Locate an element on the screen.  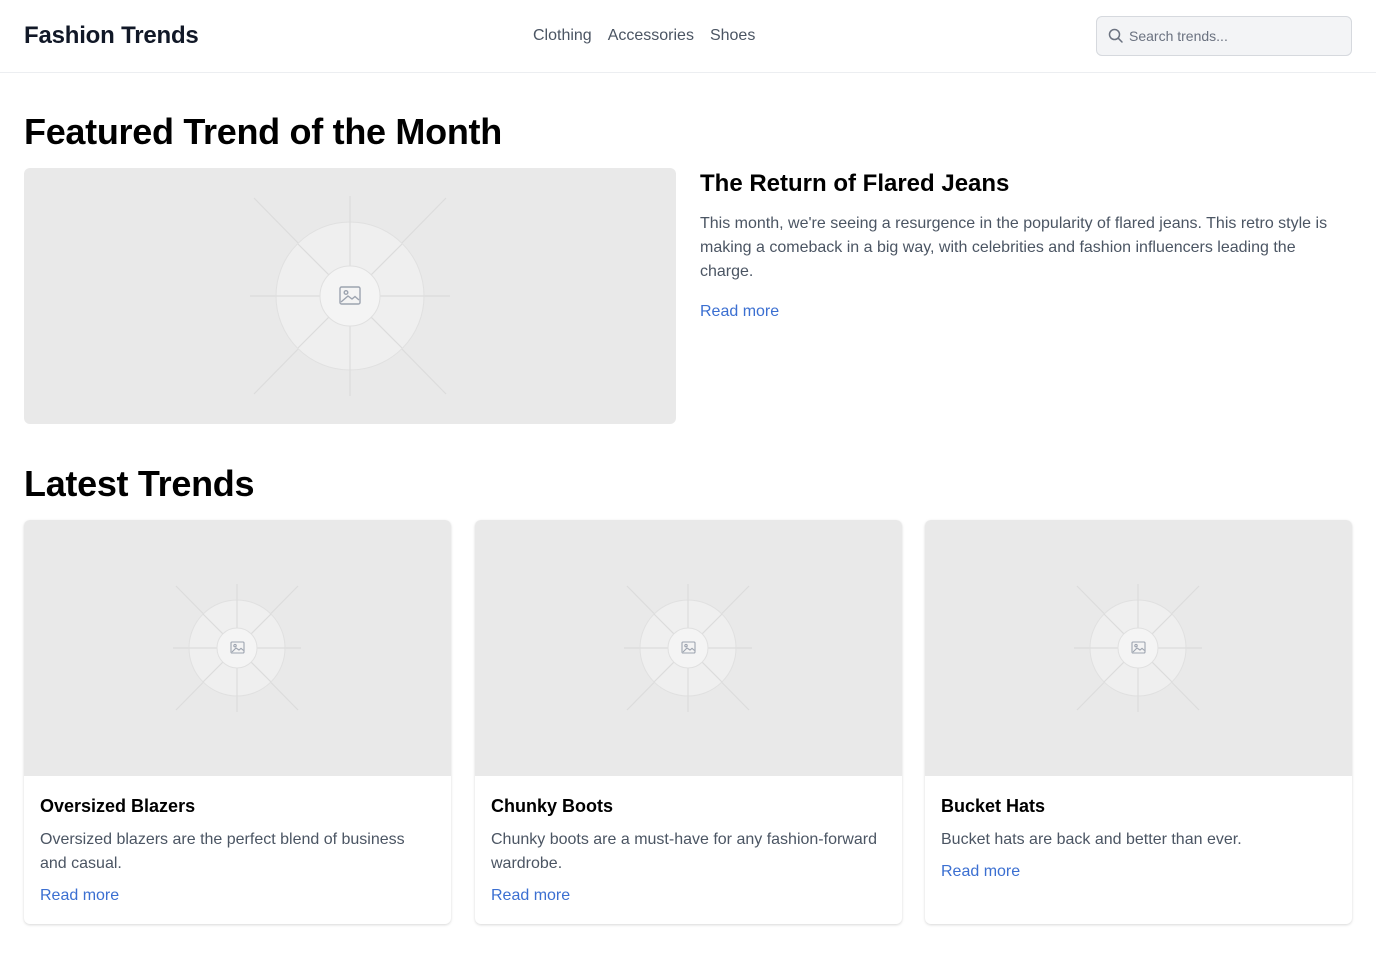
site-logo: Fashion Trends is located at coordinates (111, 36).